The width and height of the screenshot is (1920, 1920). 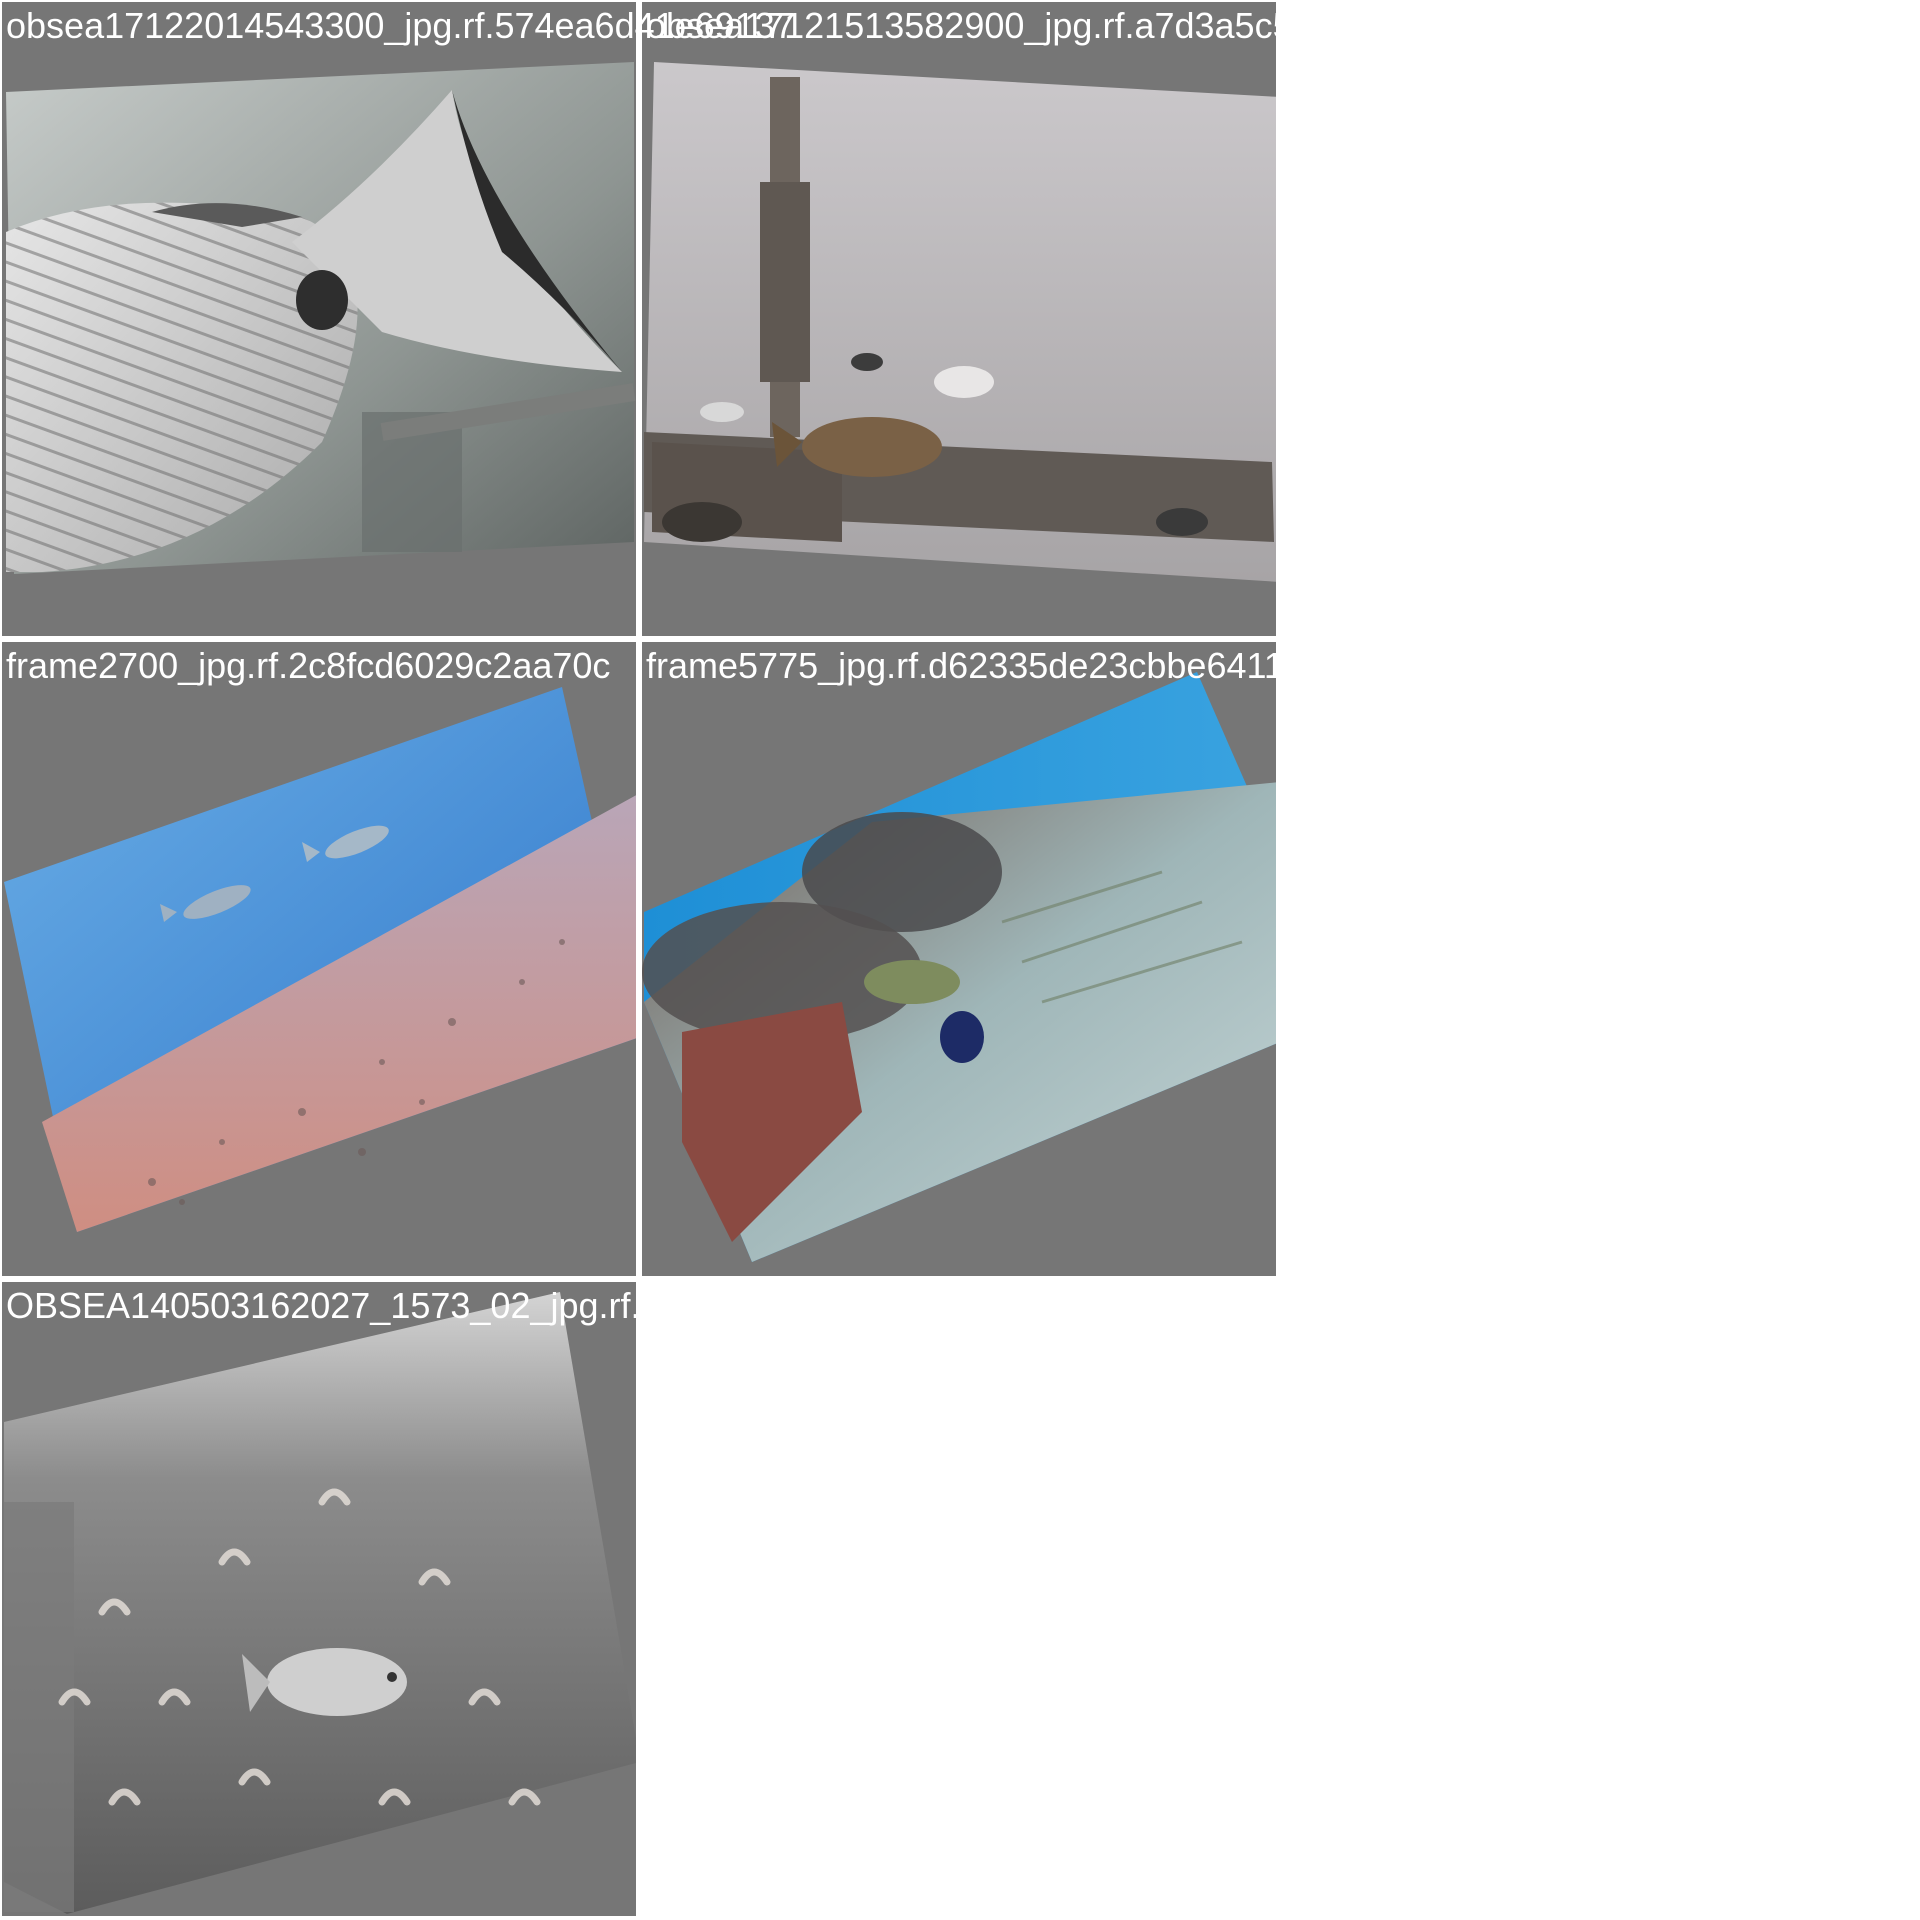 I want to click on image-tile-3: frame2700_jpg.rf.2c8fcd6029c2aa70c, so click(x=319, y=959).